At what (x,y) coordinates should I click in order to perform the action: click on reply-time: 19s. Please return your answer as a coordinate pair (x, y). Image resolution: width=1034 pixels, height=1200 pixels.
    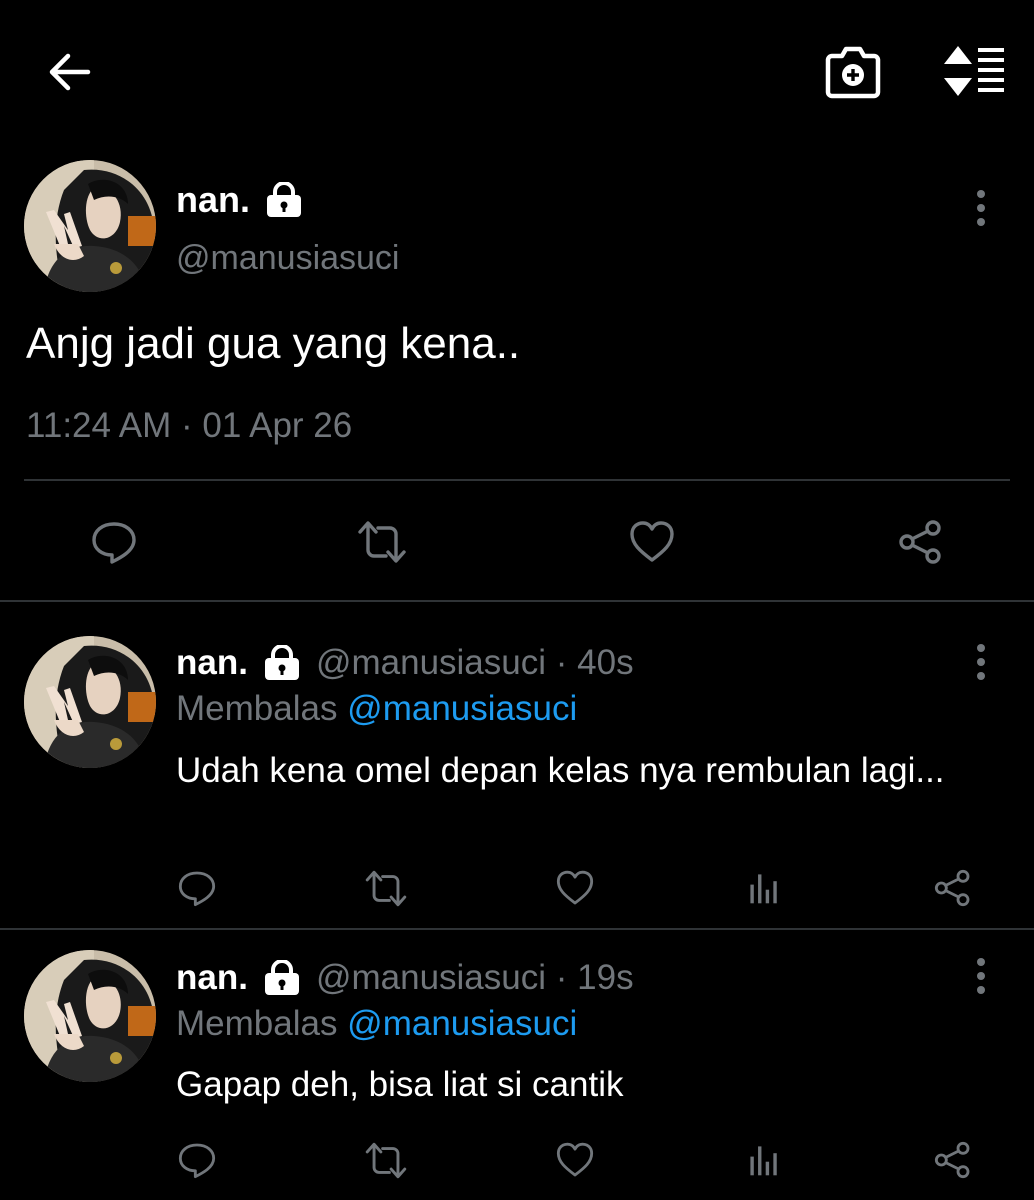
    Looking at the image, I should click on (605, 977).